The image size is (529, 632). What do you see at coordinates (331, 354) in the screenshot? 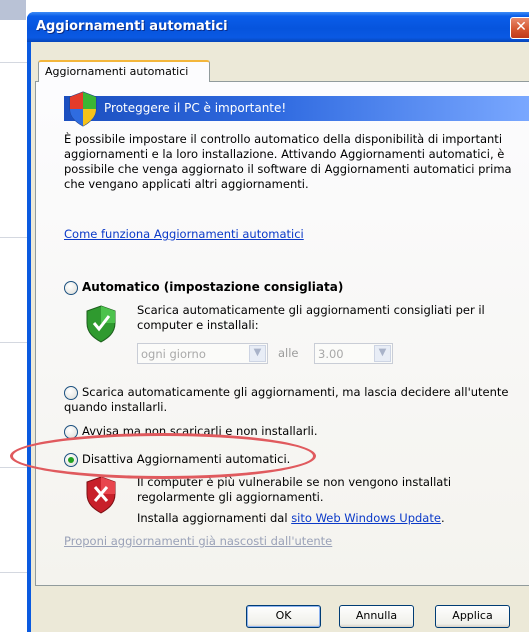
I see `time-value: 3.00` at bounding box center [331, 354].